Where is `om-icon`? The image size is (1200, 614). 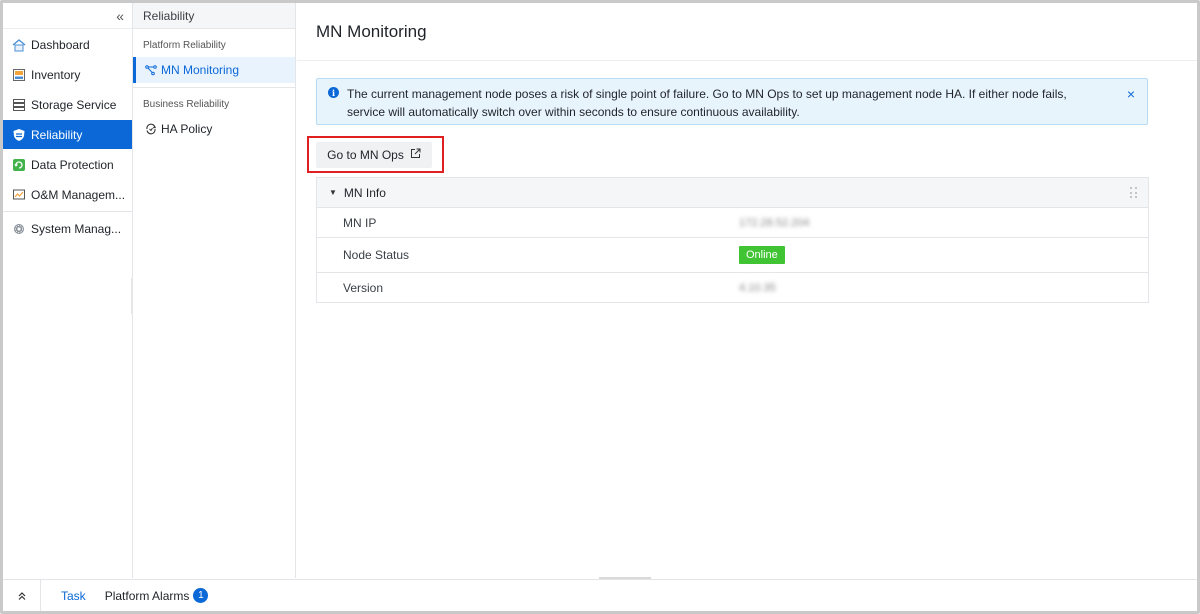
om-icon is located at coordinates (19, 195).